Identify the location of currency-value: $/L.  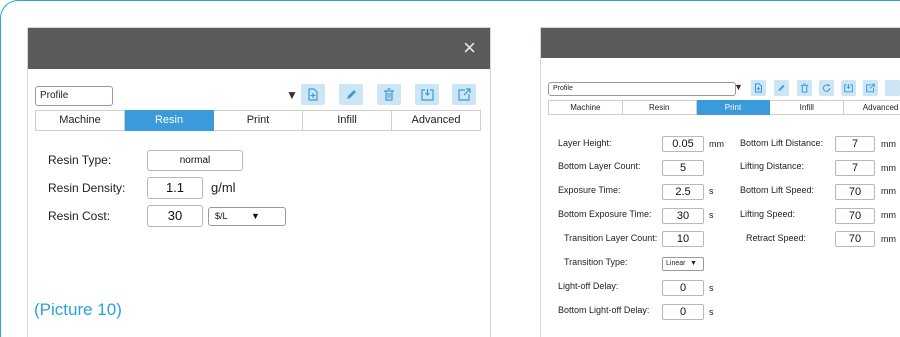
(221, 216).